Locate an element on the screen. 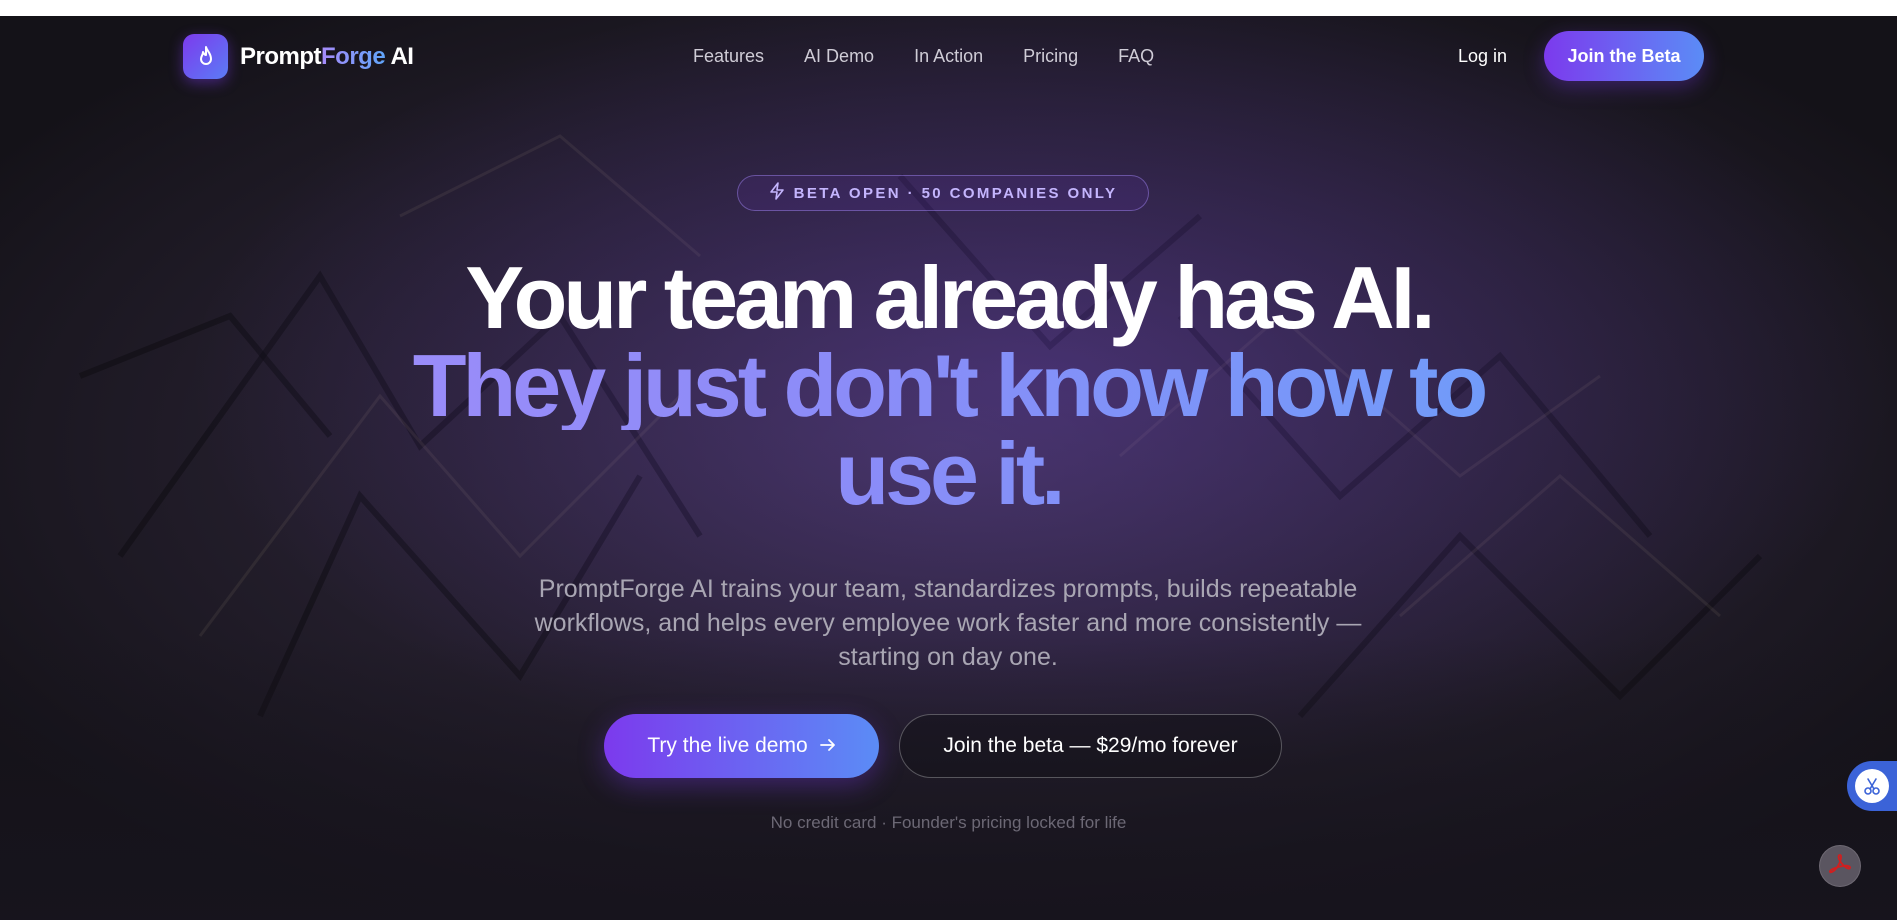  join-beta-label: Join the beta — $29/mo forever is located at coordinates (1090, 745).